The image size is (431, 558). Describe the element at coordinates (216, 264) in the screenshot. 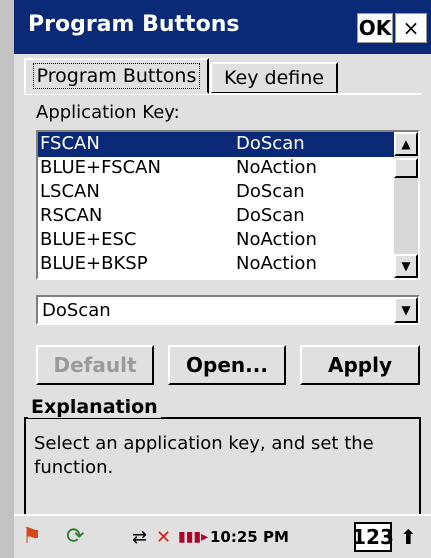

I see `list-item: BLUE+BKSP NoAction` at that location.